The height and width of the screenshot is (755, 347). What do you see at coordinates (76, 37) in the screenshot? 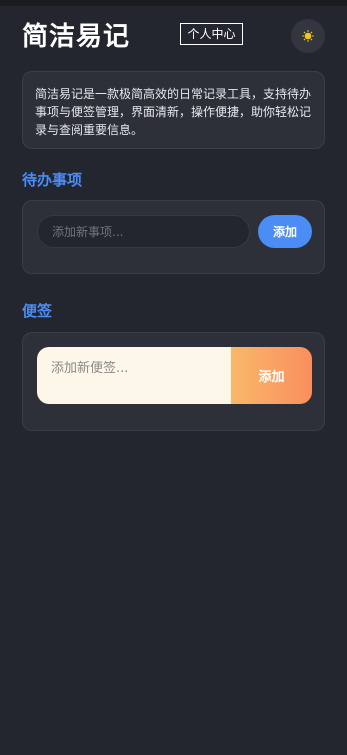
I see `app-title: 简洁易记` at bounding box center [76, 37].